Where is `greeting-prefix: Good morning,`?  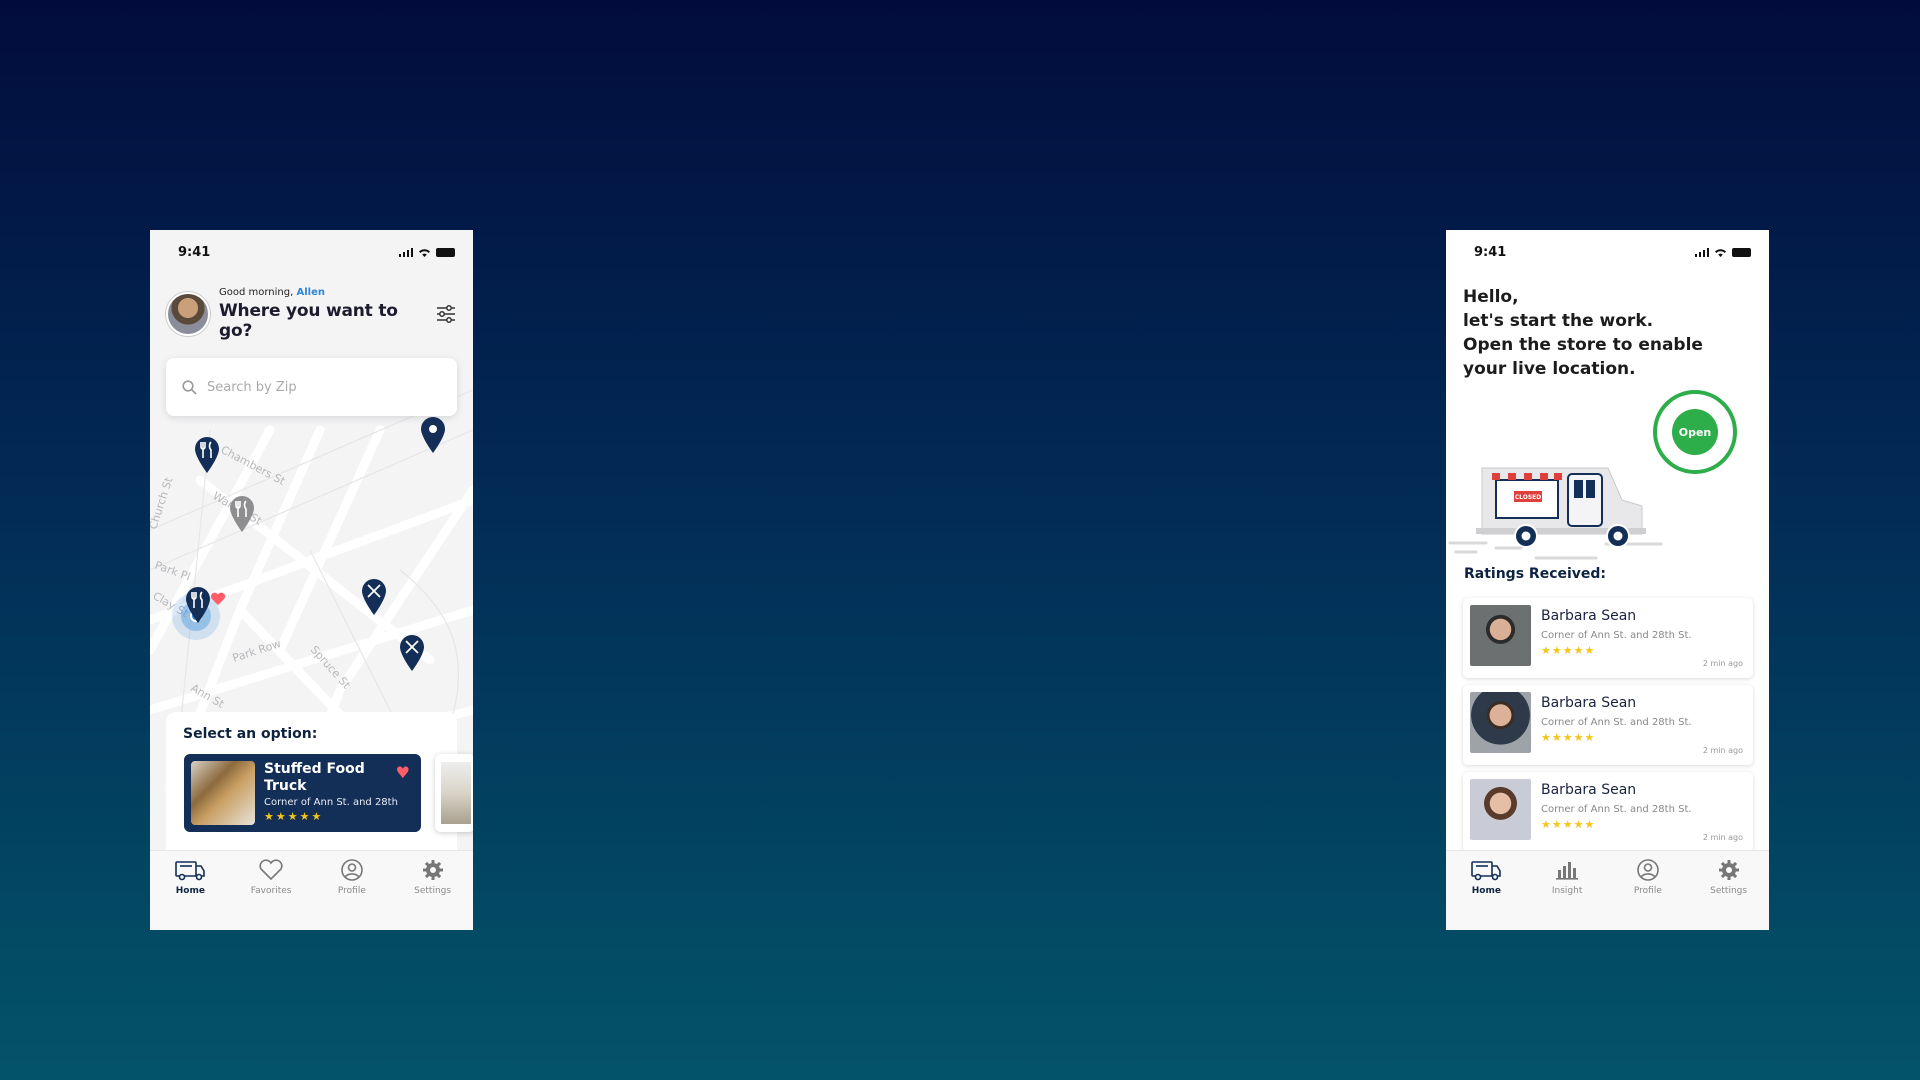
greeting-prefix: Good morning, is located at coordinates (256, 292).